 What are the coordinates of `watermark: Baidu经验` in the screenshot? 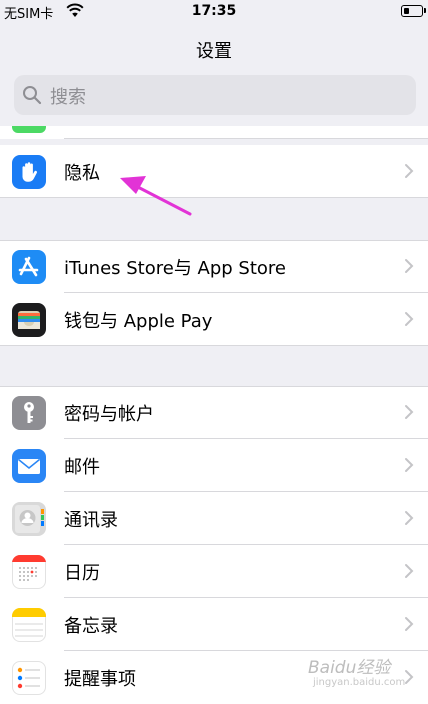 It's located at (349, 668).